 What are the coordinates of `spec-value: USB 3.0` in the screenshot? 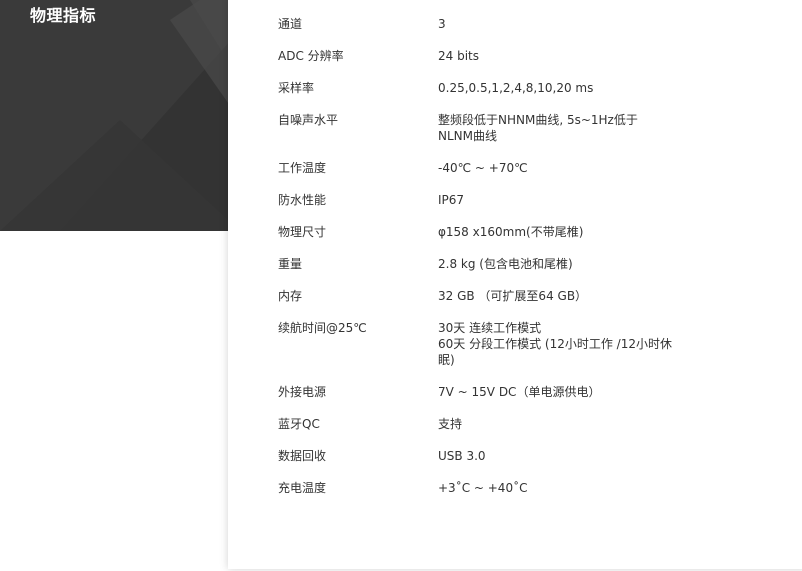 It's located at (558, 456).